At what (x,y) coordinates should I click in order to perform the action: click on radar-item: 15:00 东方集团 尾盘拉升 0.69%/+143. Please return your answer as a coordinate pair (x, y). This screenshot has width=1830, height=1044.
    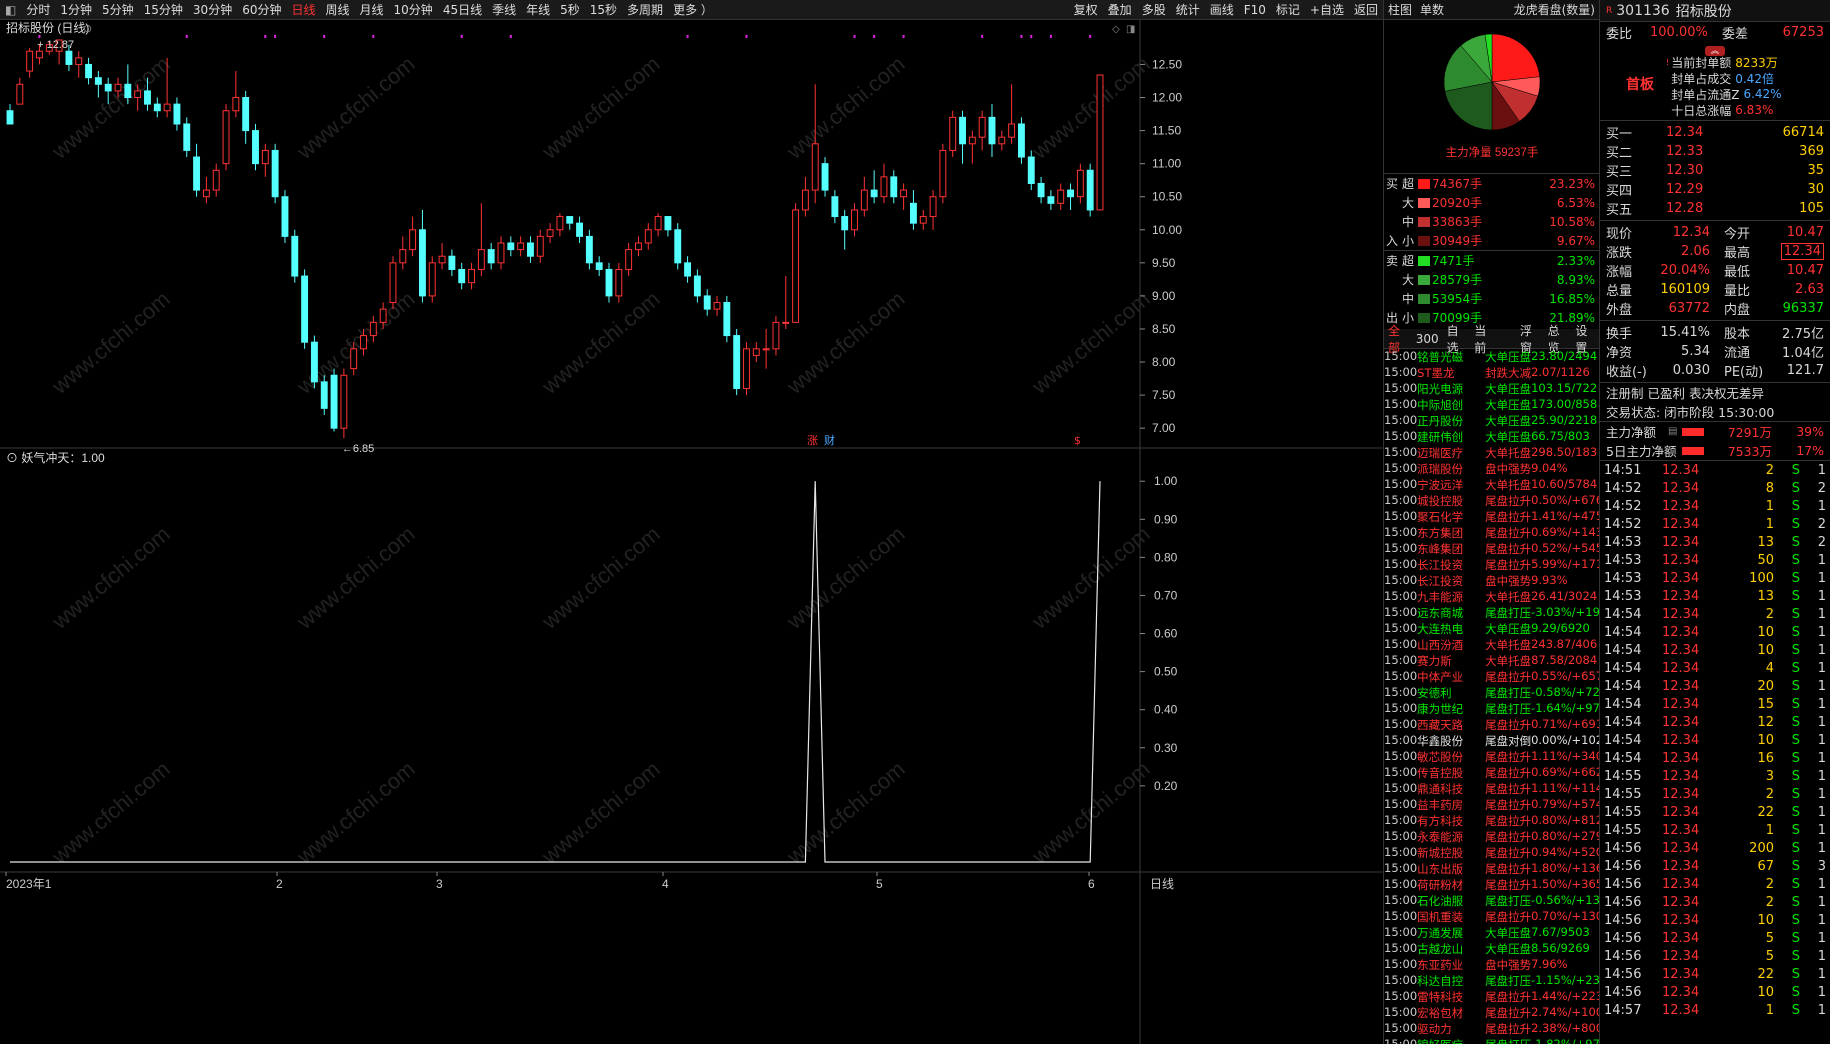
    Looking at the image, I should click on (1491, 533).